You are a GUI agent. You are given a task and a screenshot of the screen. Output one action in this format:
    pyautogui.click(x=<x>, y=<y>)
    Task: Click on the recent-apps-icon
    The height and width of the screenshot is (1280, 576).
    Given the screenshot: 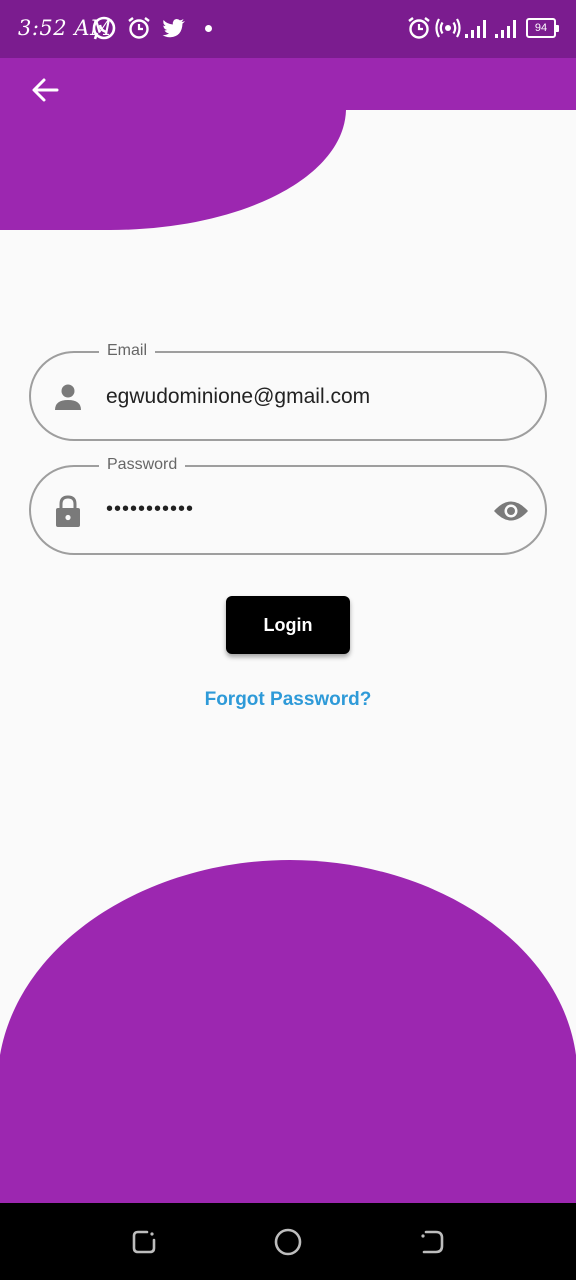 What is the action you would take?
    pyautogui.click(x=144, y=1242)
    